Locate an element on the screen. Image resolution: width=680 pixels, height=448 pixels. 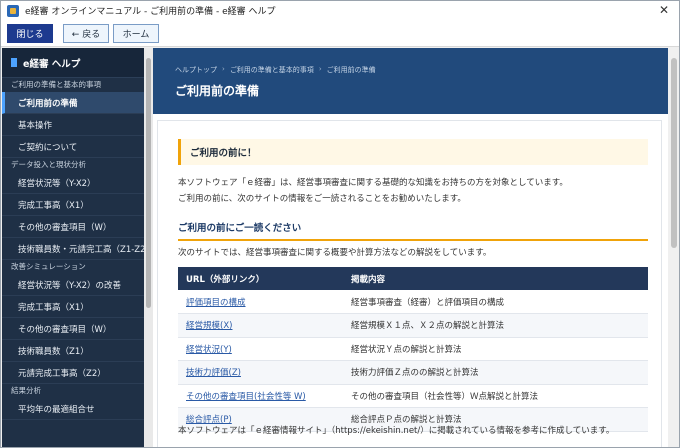
sidebar-section-label: 結果分析 is located at coordinates (26, 390).